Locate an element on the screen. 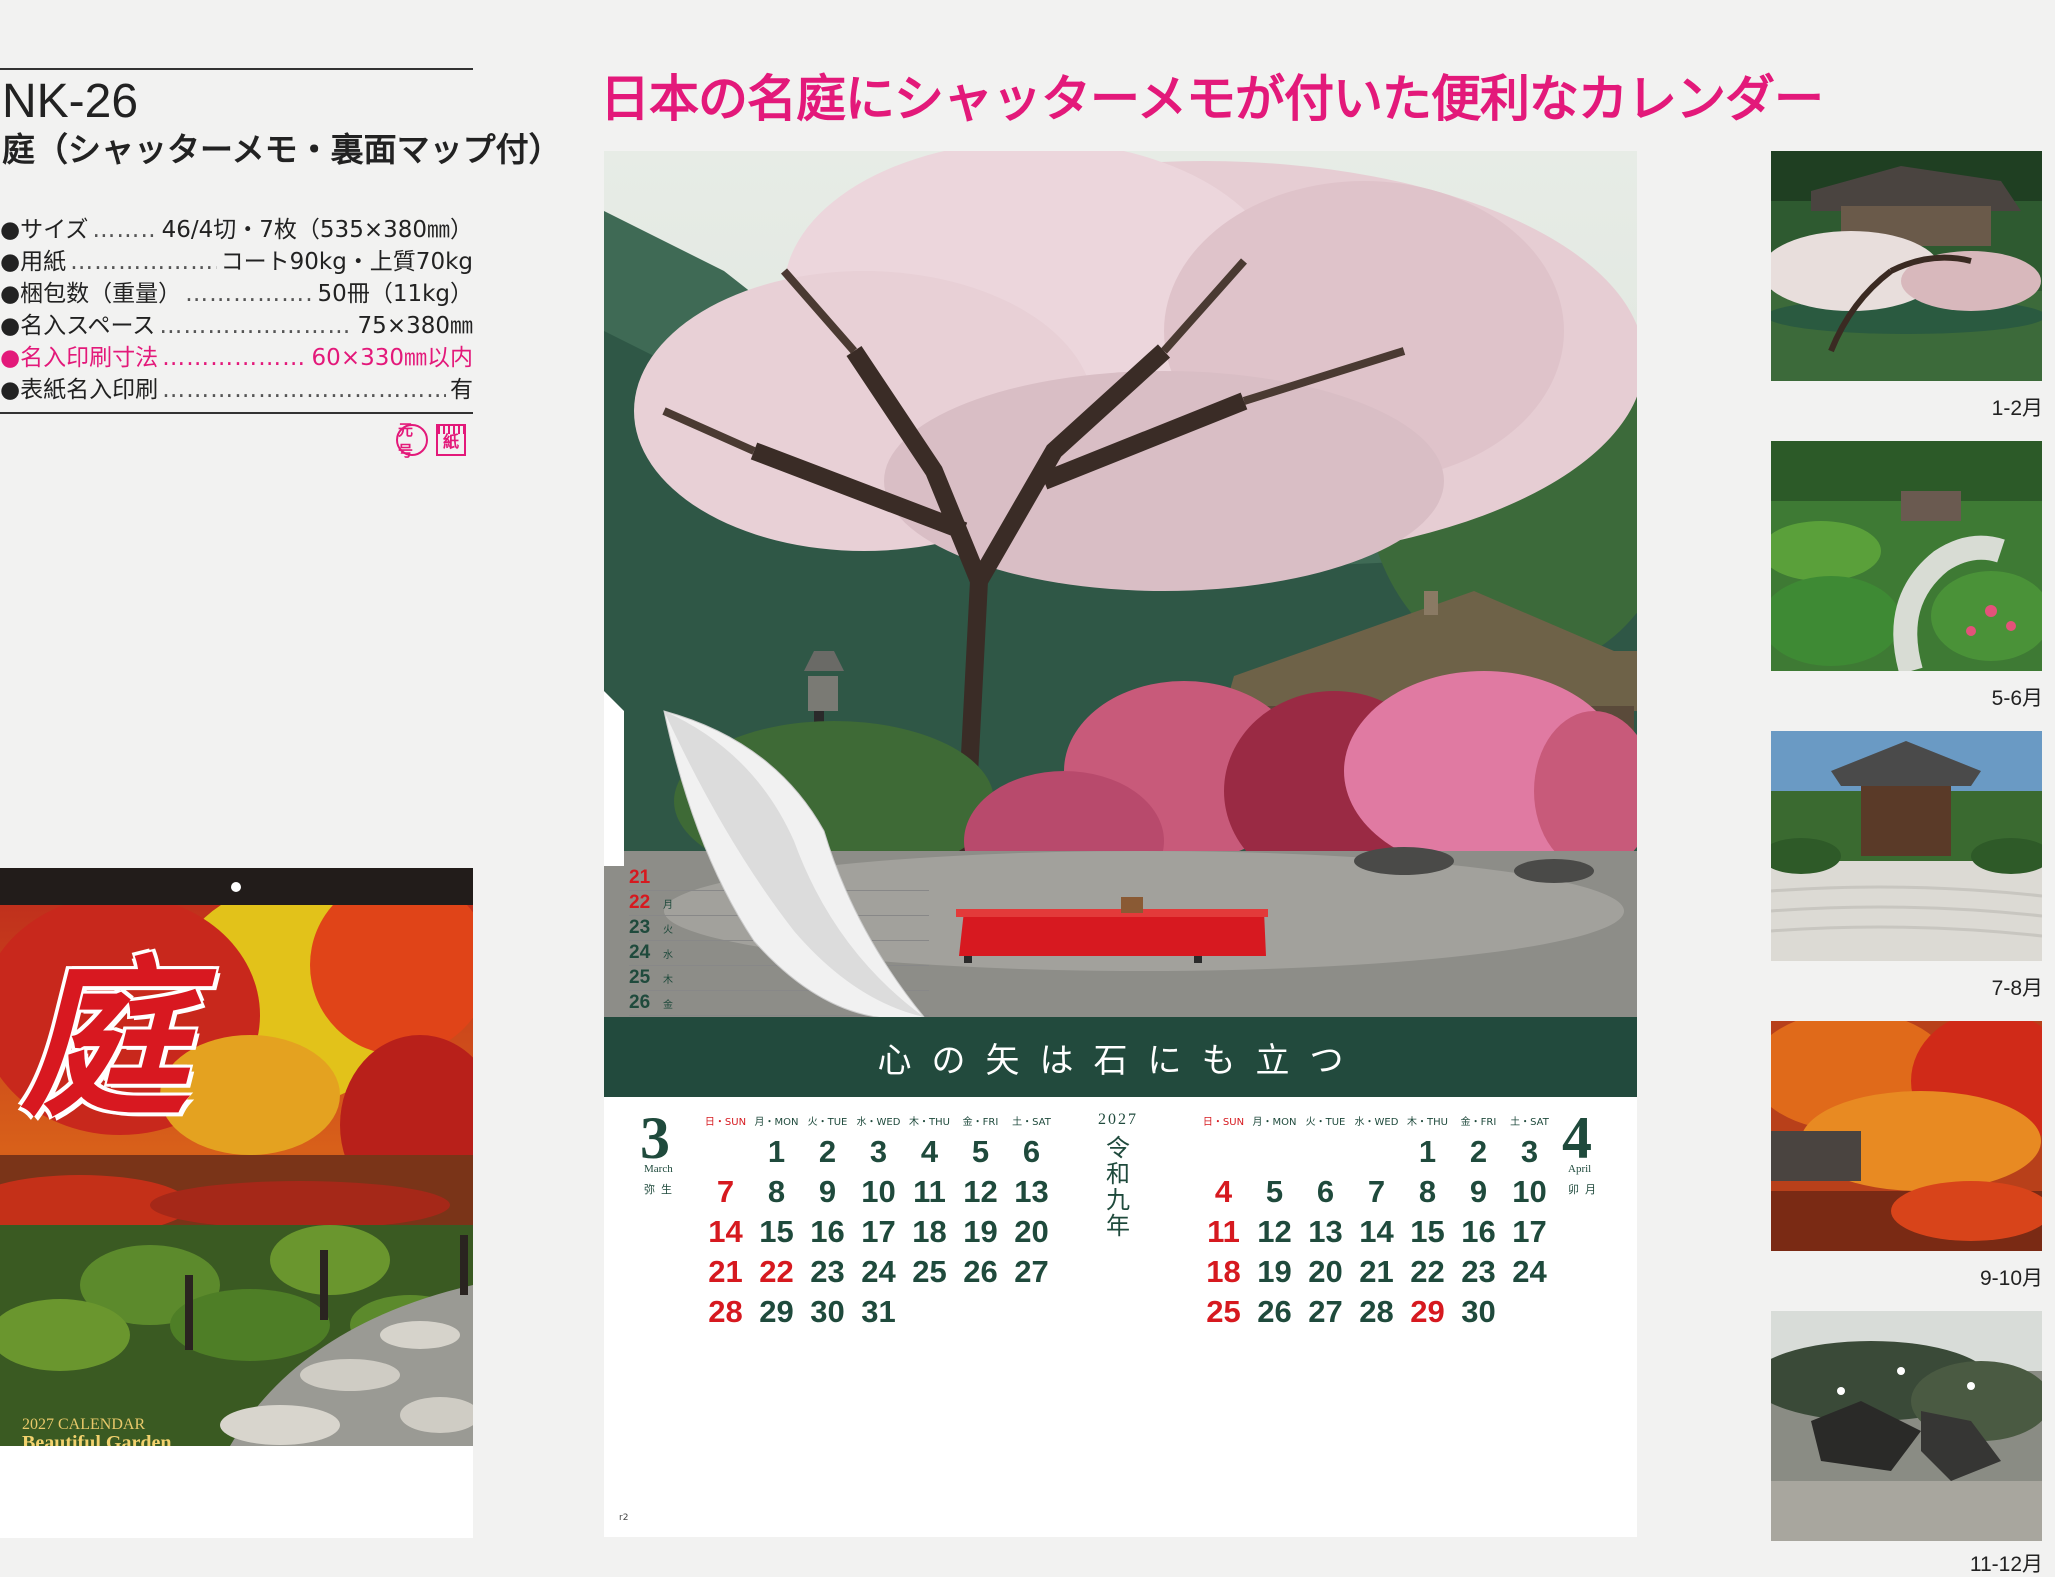 This screenshot has width=2055, height=1577. top-divider is located at coordinates (236, 69).